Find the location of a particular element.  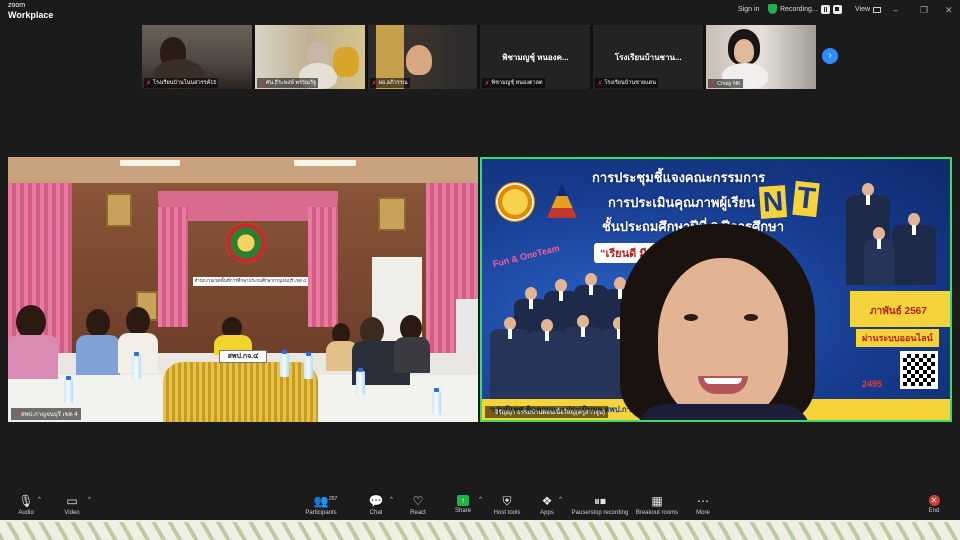

video-name-tag: ✗ สพป.กาญจนบุรี เขต 4 is located at coordinates (46, 414).